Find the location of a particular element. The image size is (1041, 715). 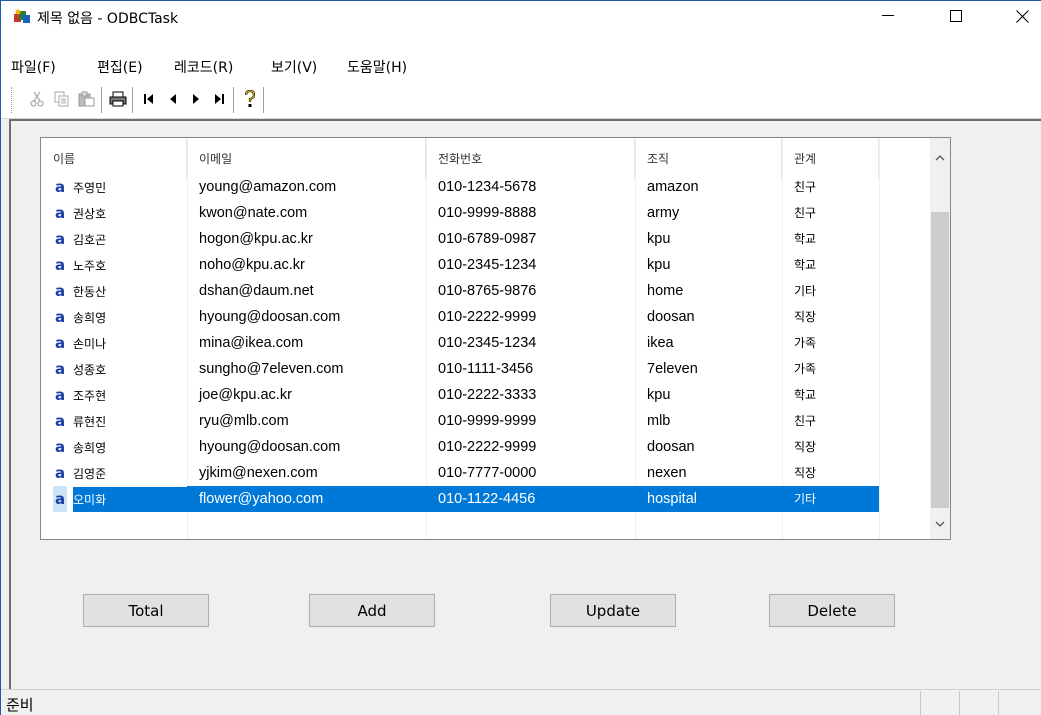

vertical-scrollbar is located at coordinates (940, 338).